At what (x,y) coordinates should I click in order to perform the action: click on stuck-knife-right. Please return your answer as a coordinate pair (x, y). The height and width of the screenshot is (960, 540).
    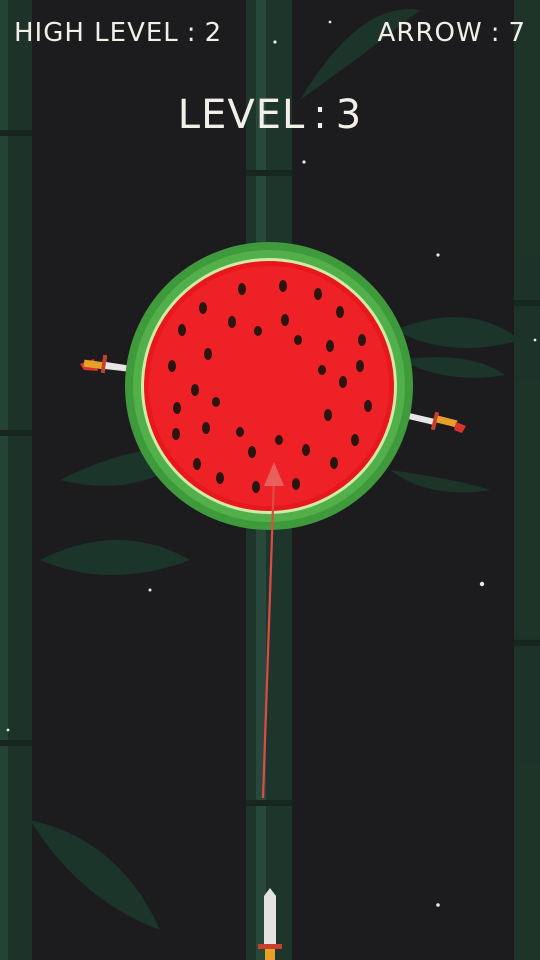
    Looking at the image, I should click on (435, 422).